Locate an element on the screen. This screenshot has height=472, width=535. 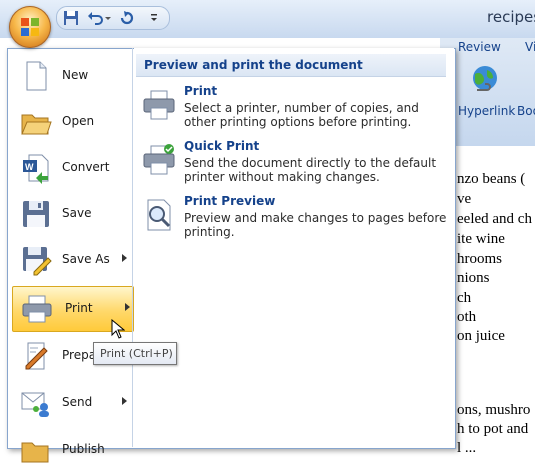
doc-line: on juice is located at coordinates (481, 336).